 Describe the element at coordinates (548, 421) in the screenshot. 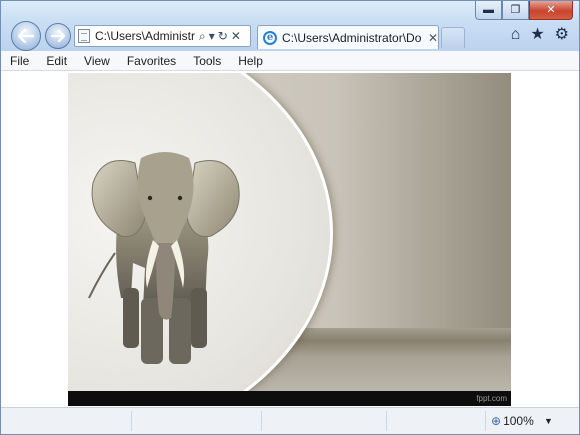

I see `zoom-dropdown-icon: ▼` at that location.